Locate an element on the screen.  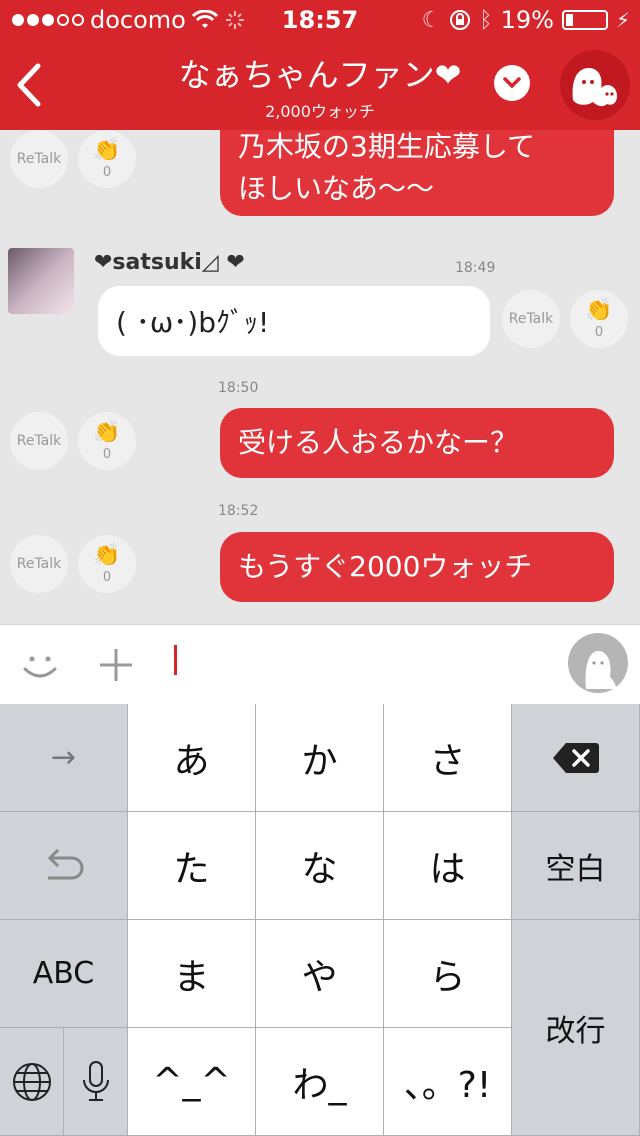
chevron-left-icon is located at coordinates (29, 85).